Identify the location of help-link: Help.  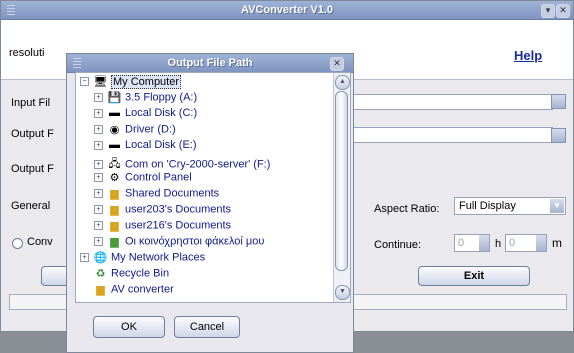
(528, 55).